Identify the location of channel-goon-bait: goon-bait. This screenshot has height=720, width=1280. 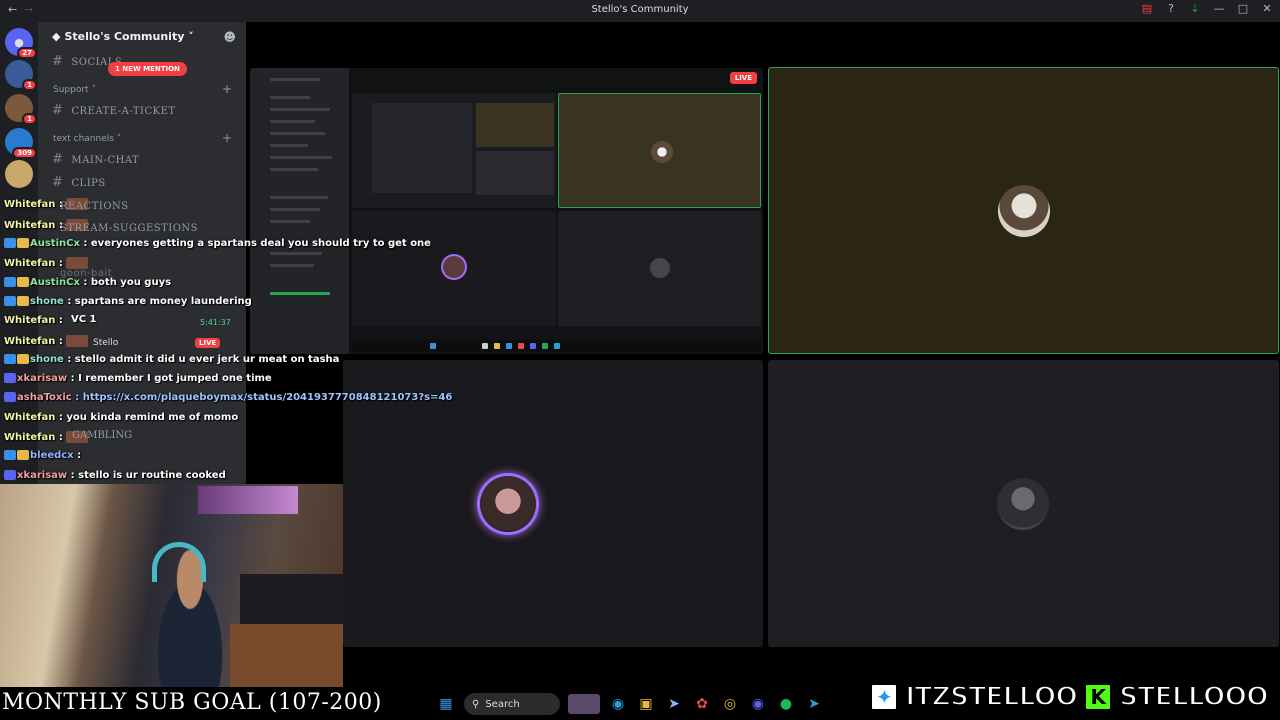
(82, 272).